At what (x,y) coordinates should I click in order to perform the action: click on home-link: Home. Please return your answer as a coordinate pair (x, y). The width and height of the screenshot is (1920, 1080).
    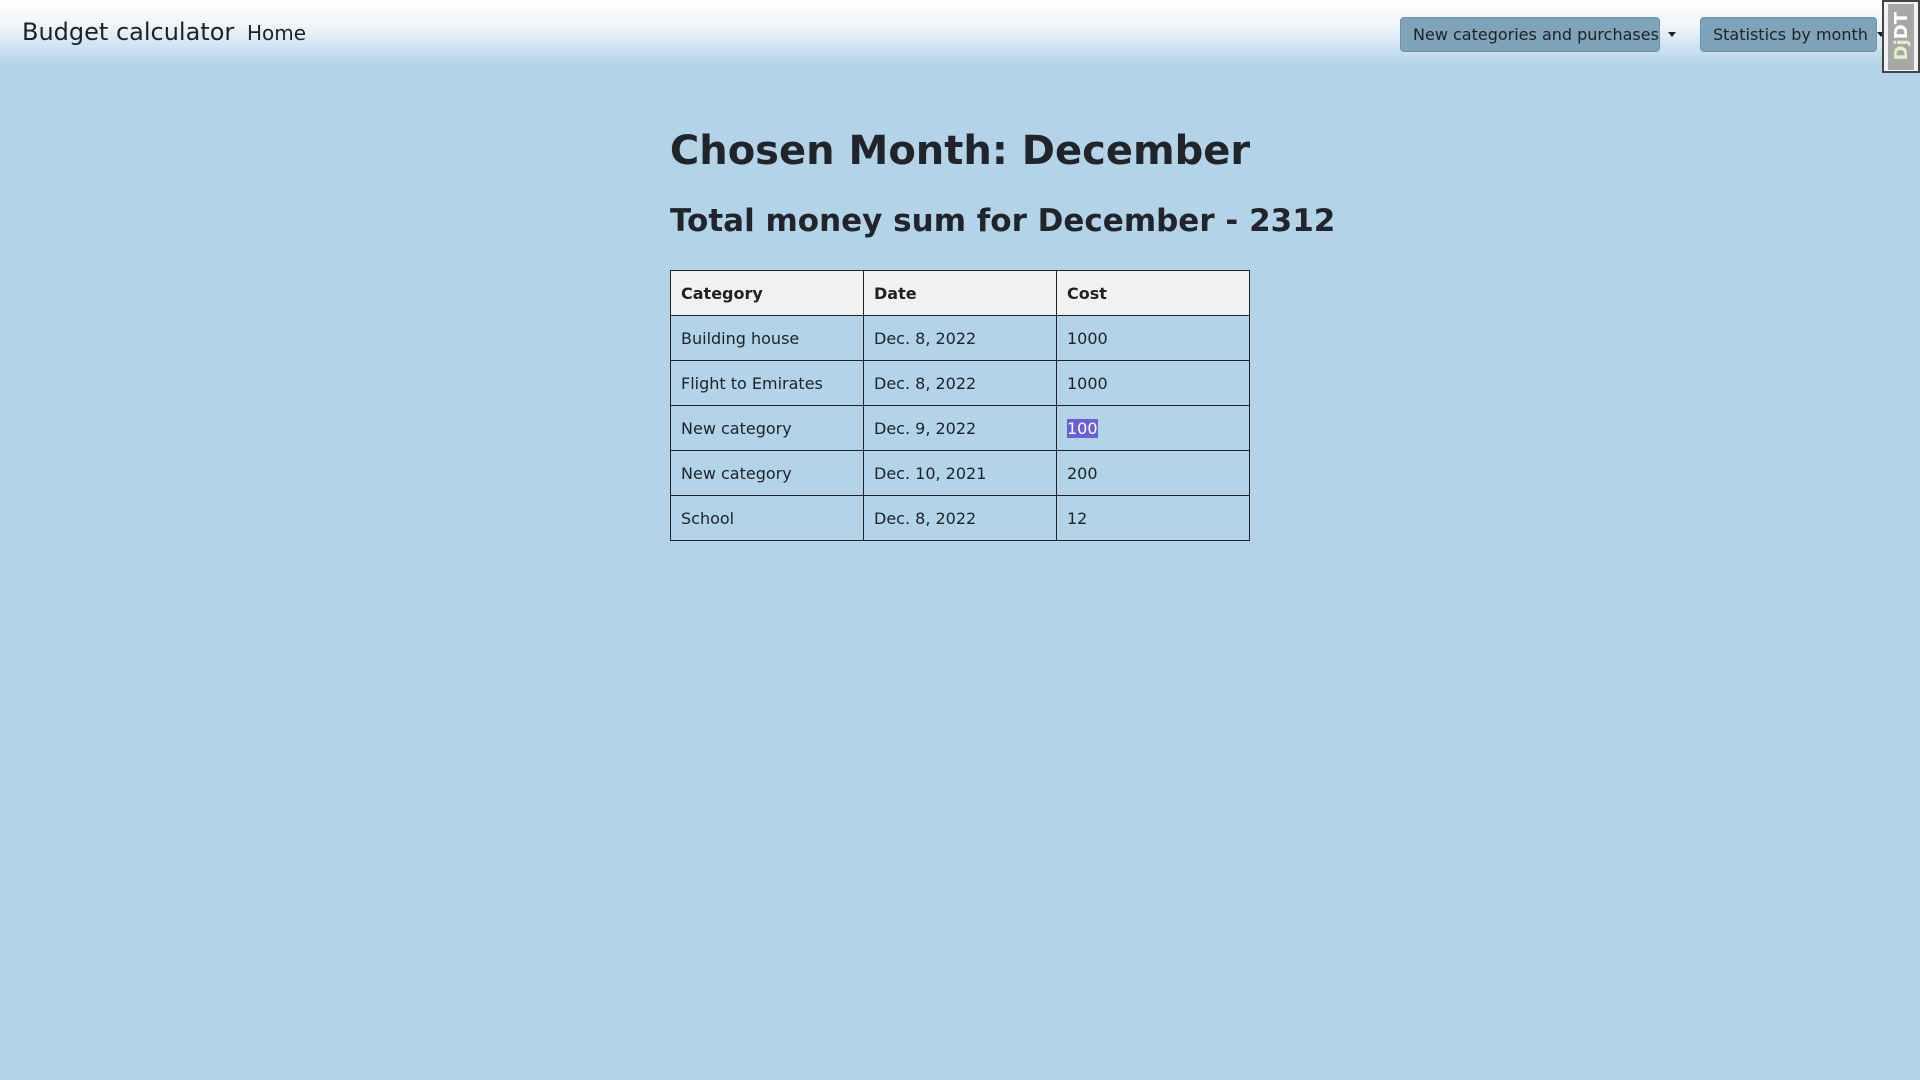
    Looking at the image, I should click on (276, 33).